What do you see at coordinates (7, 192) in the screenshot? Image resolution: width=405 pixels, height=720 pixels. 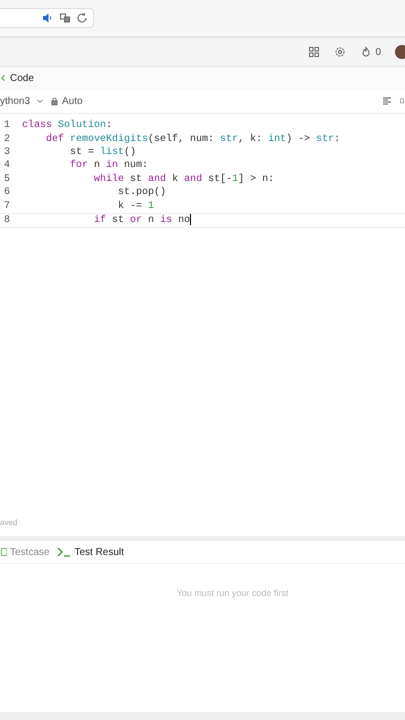 I see `line-number: 6` at bounding box center [7, 192].